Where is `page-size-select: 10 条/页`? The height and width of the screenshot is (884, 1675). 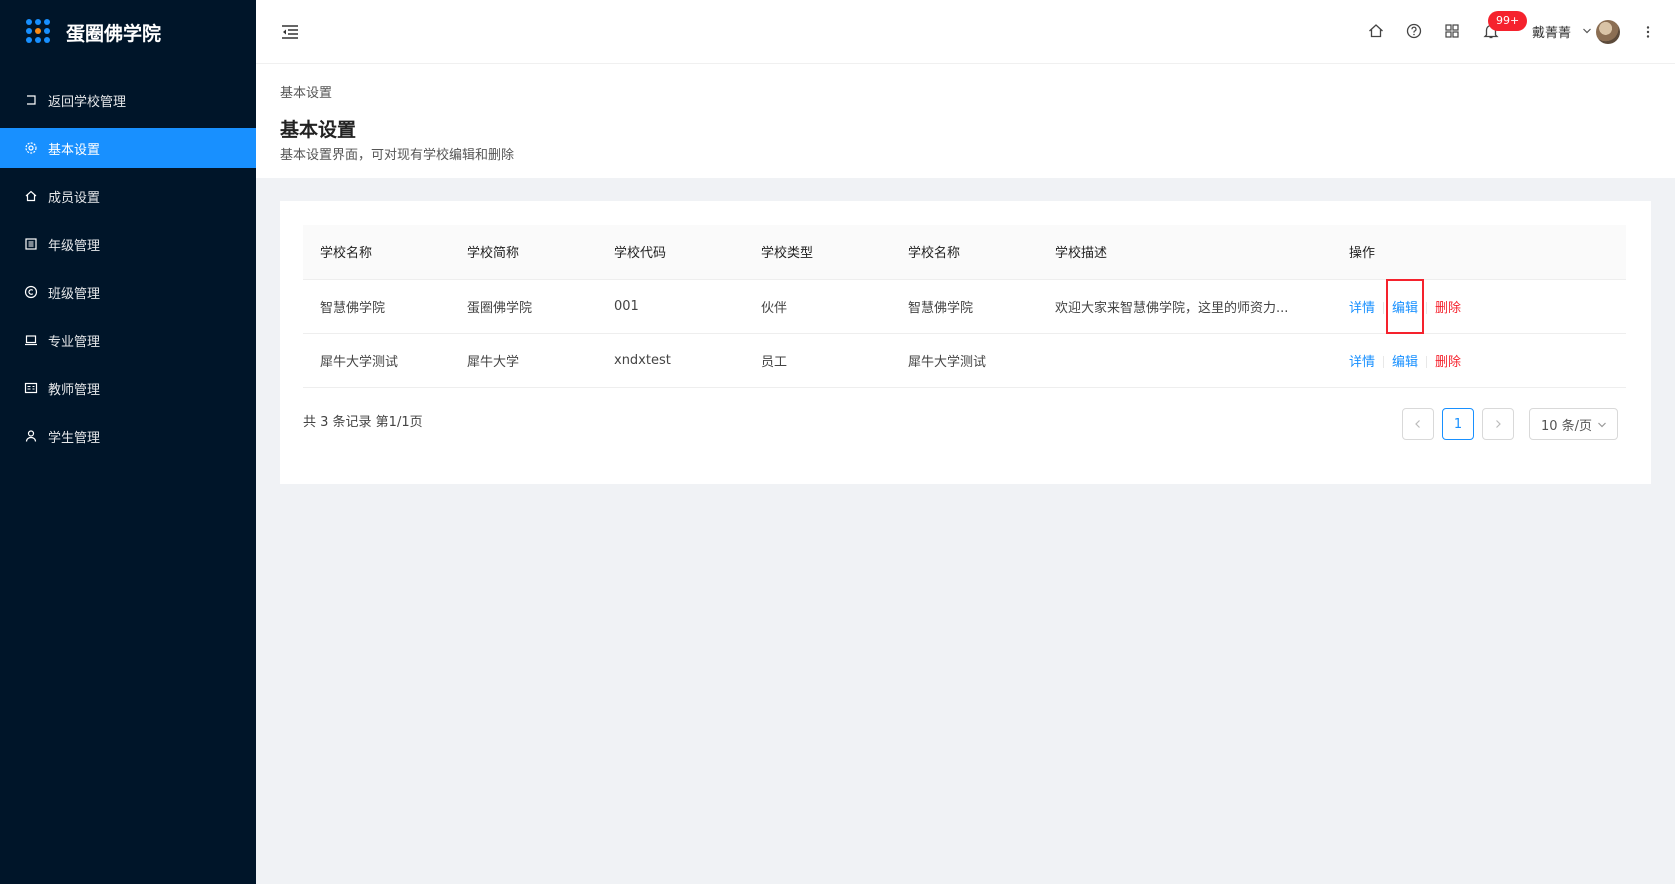
page-size-select: 10 条/页 is located at coordinates (1573, 424).